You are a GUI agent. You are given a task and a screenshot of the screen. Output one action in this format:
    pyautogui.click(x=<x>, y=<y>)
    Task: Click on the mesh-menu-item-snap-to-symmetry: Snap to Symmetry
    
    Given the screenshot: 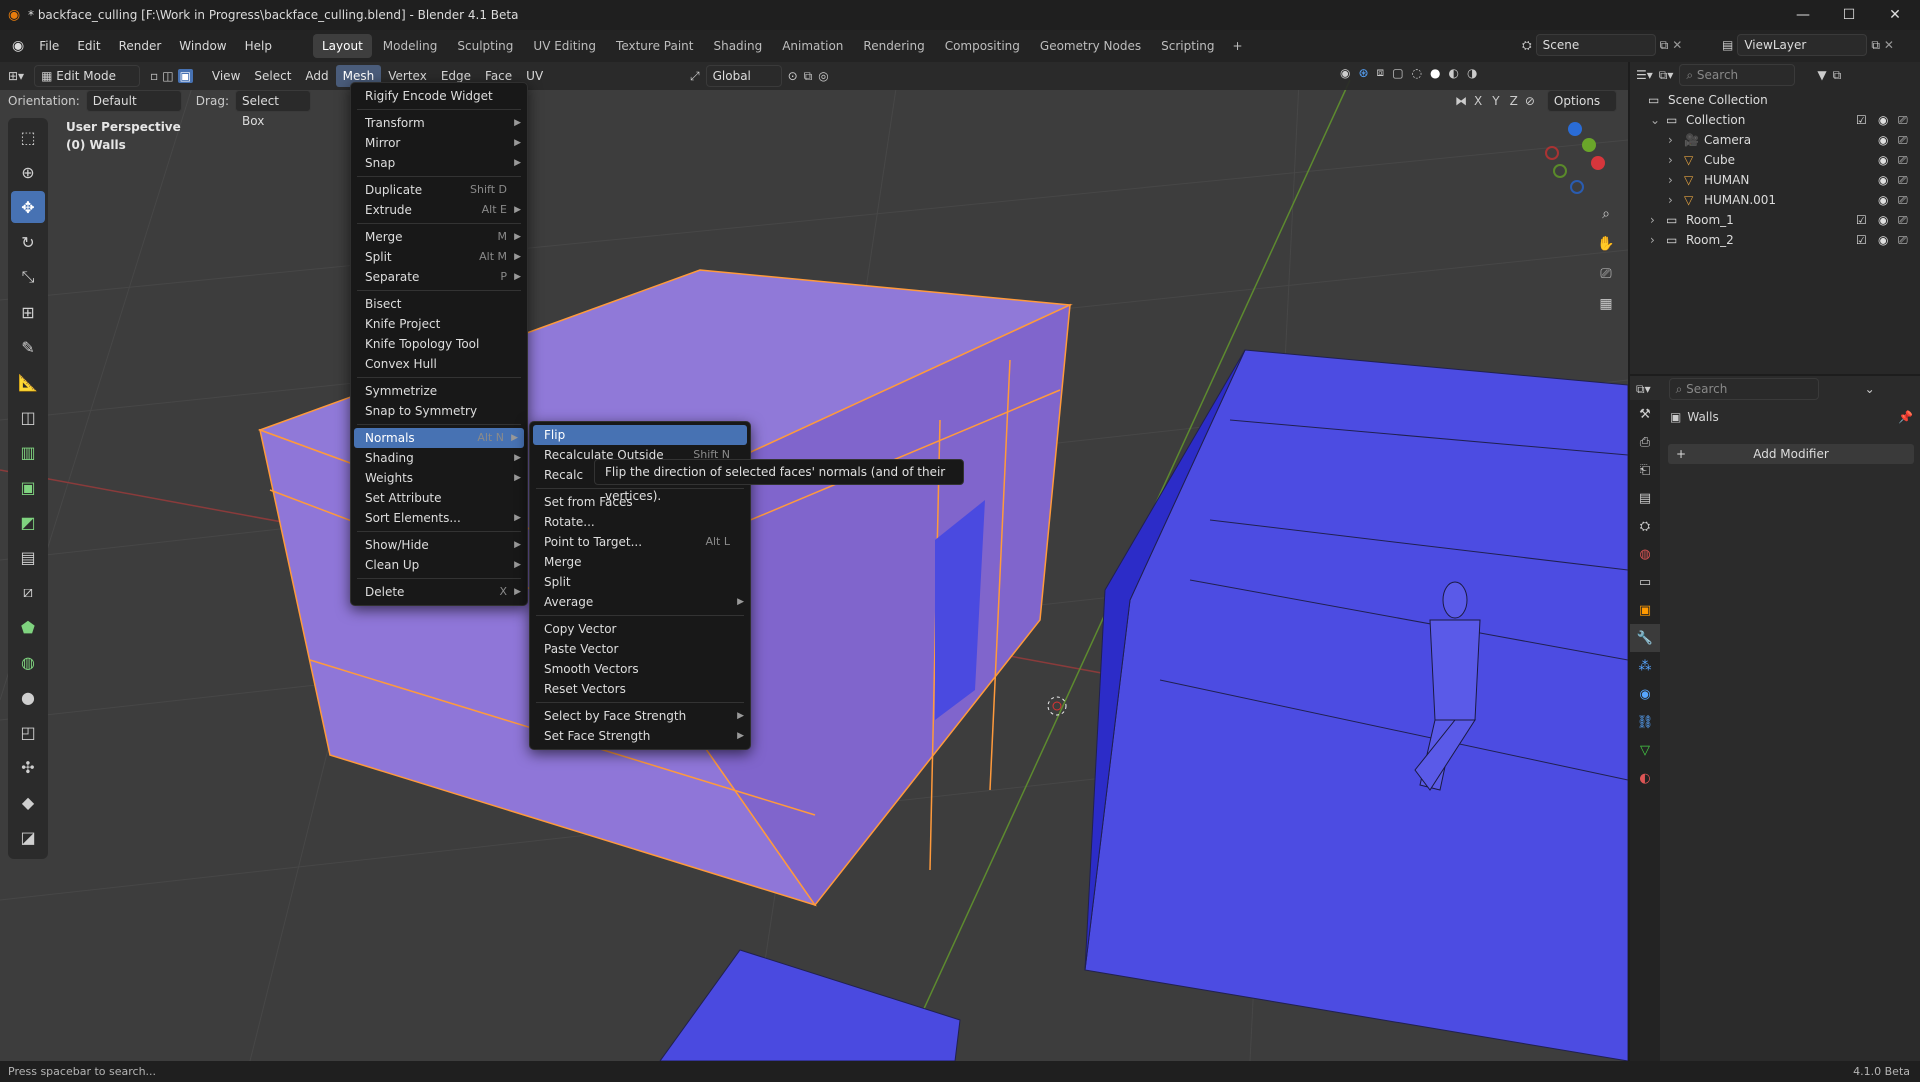 What is the action you would take?
    pyautogui.click(x=439, y=411)
    